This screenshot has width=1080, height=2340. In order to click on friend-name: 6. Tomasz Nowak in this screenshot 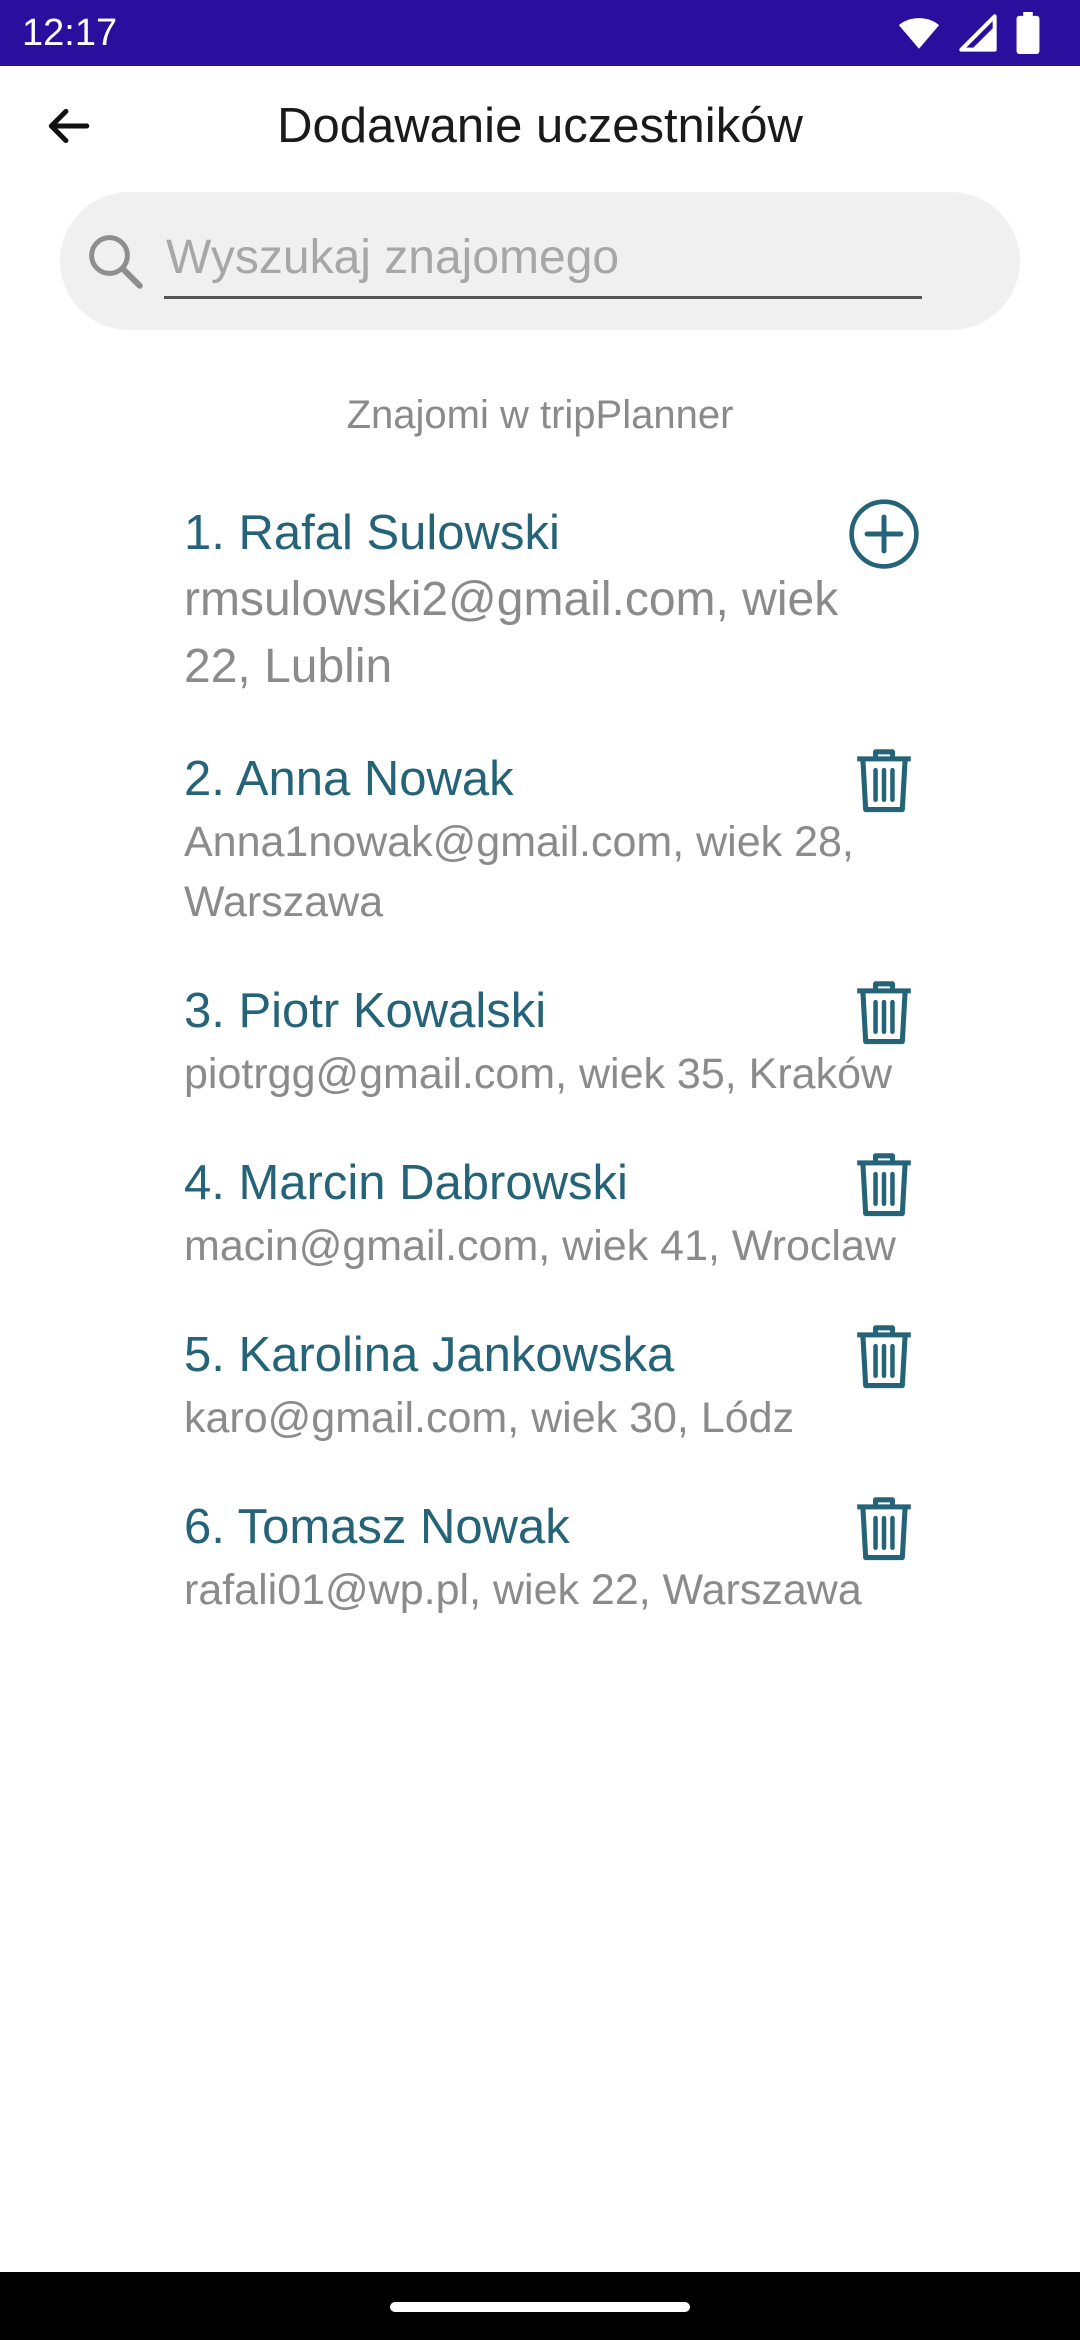, I will do `click(377, 1527)`.